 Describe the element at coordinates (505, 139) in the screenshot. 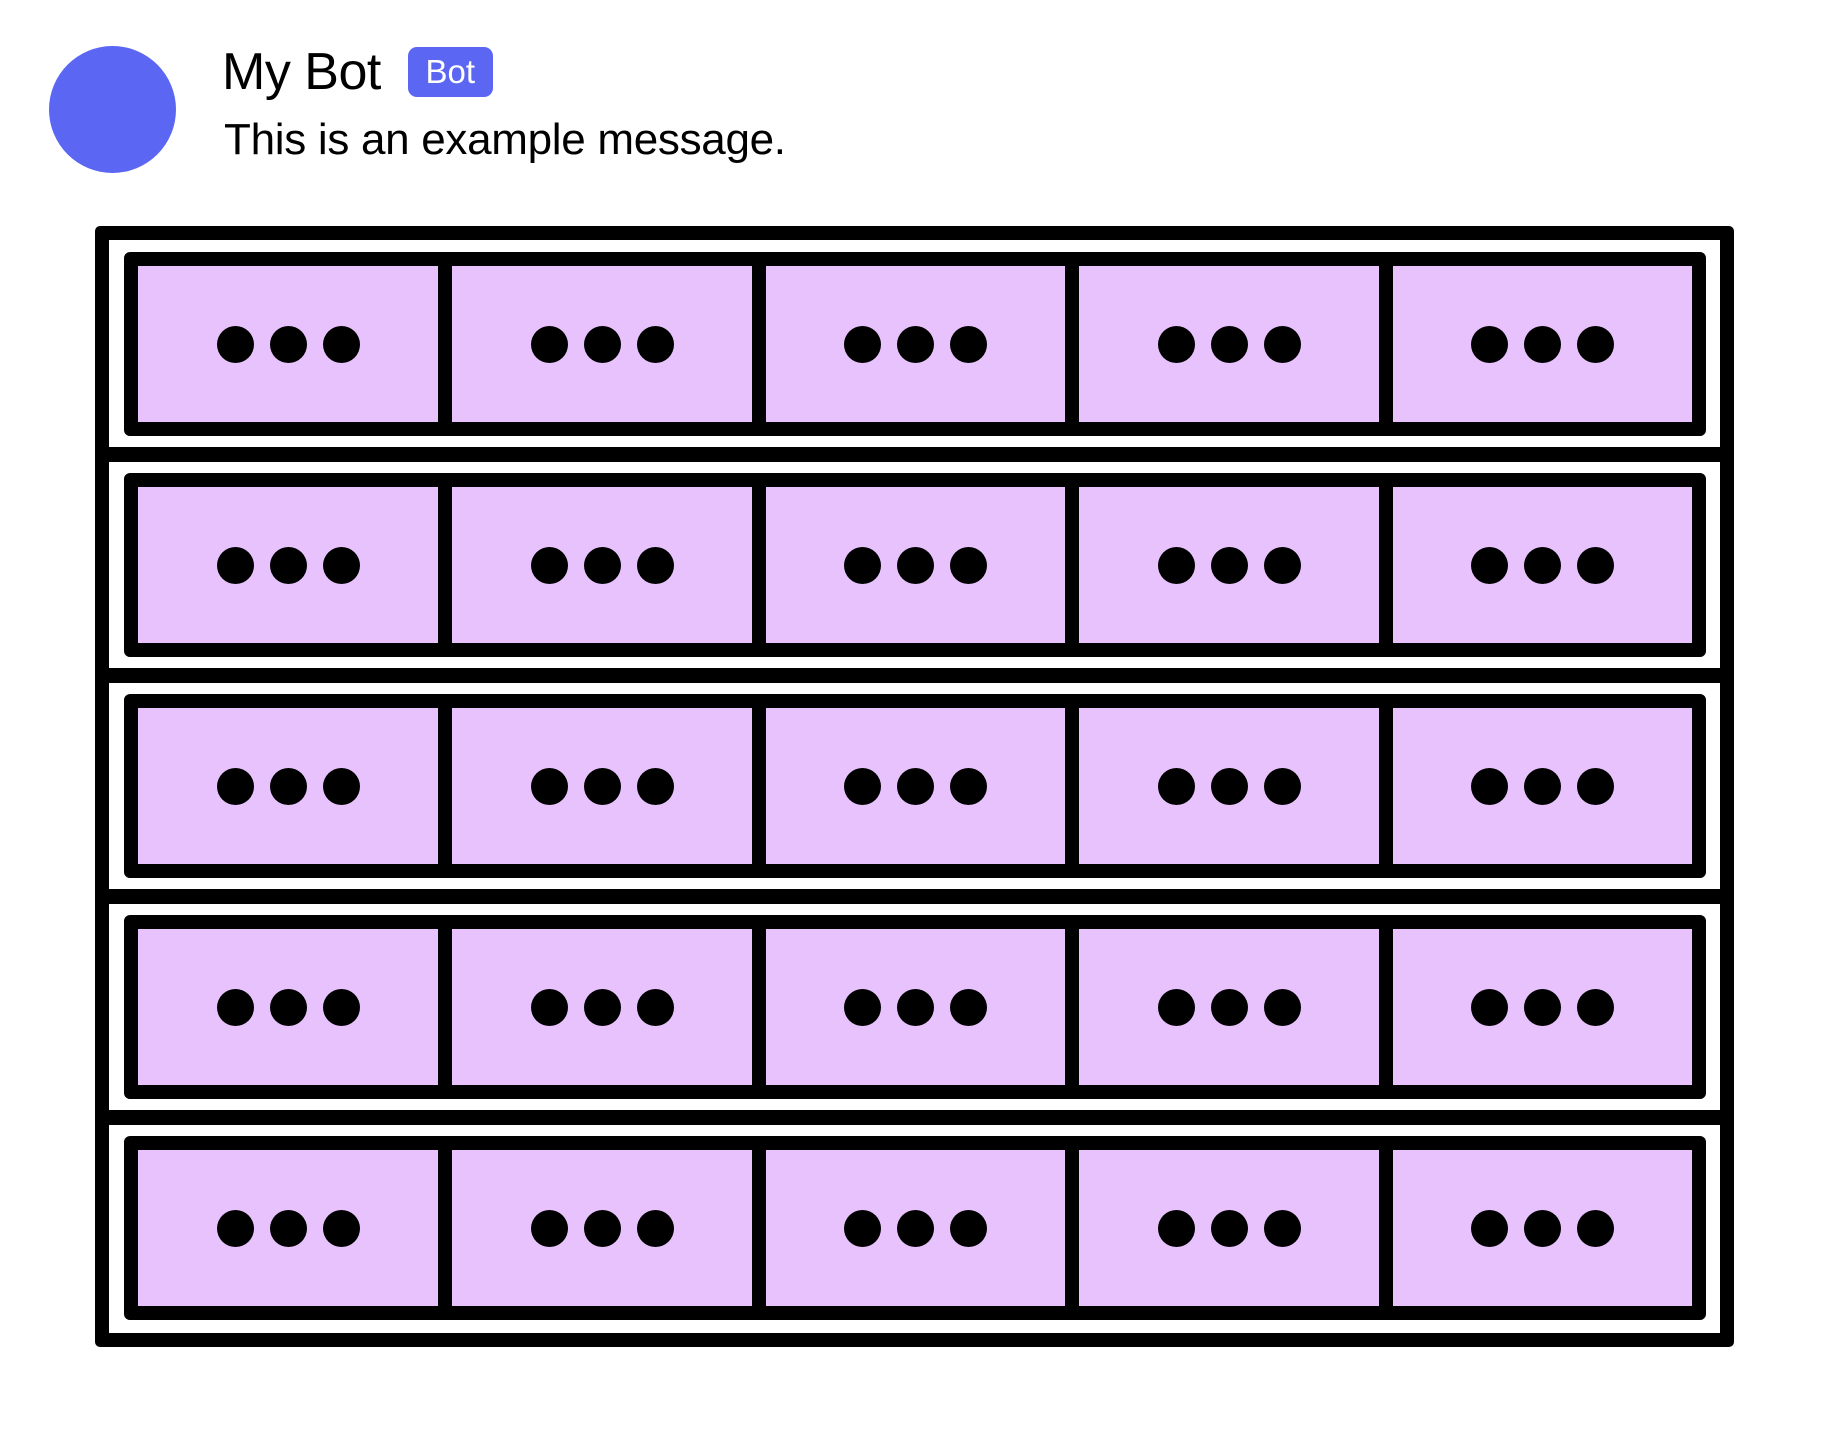

I see `message-content: This is an example message.` at that location.